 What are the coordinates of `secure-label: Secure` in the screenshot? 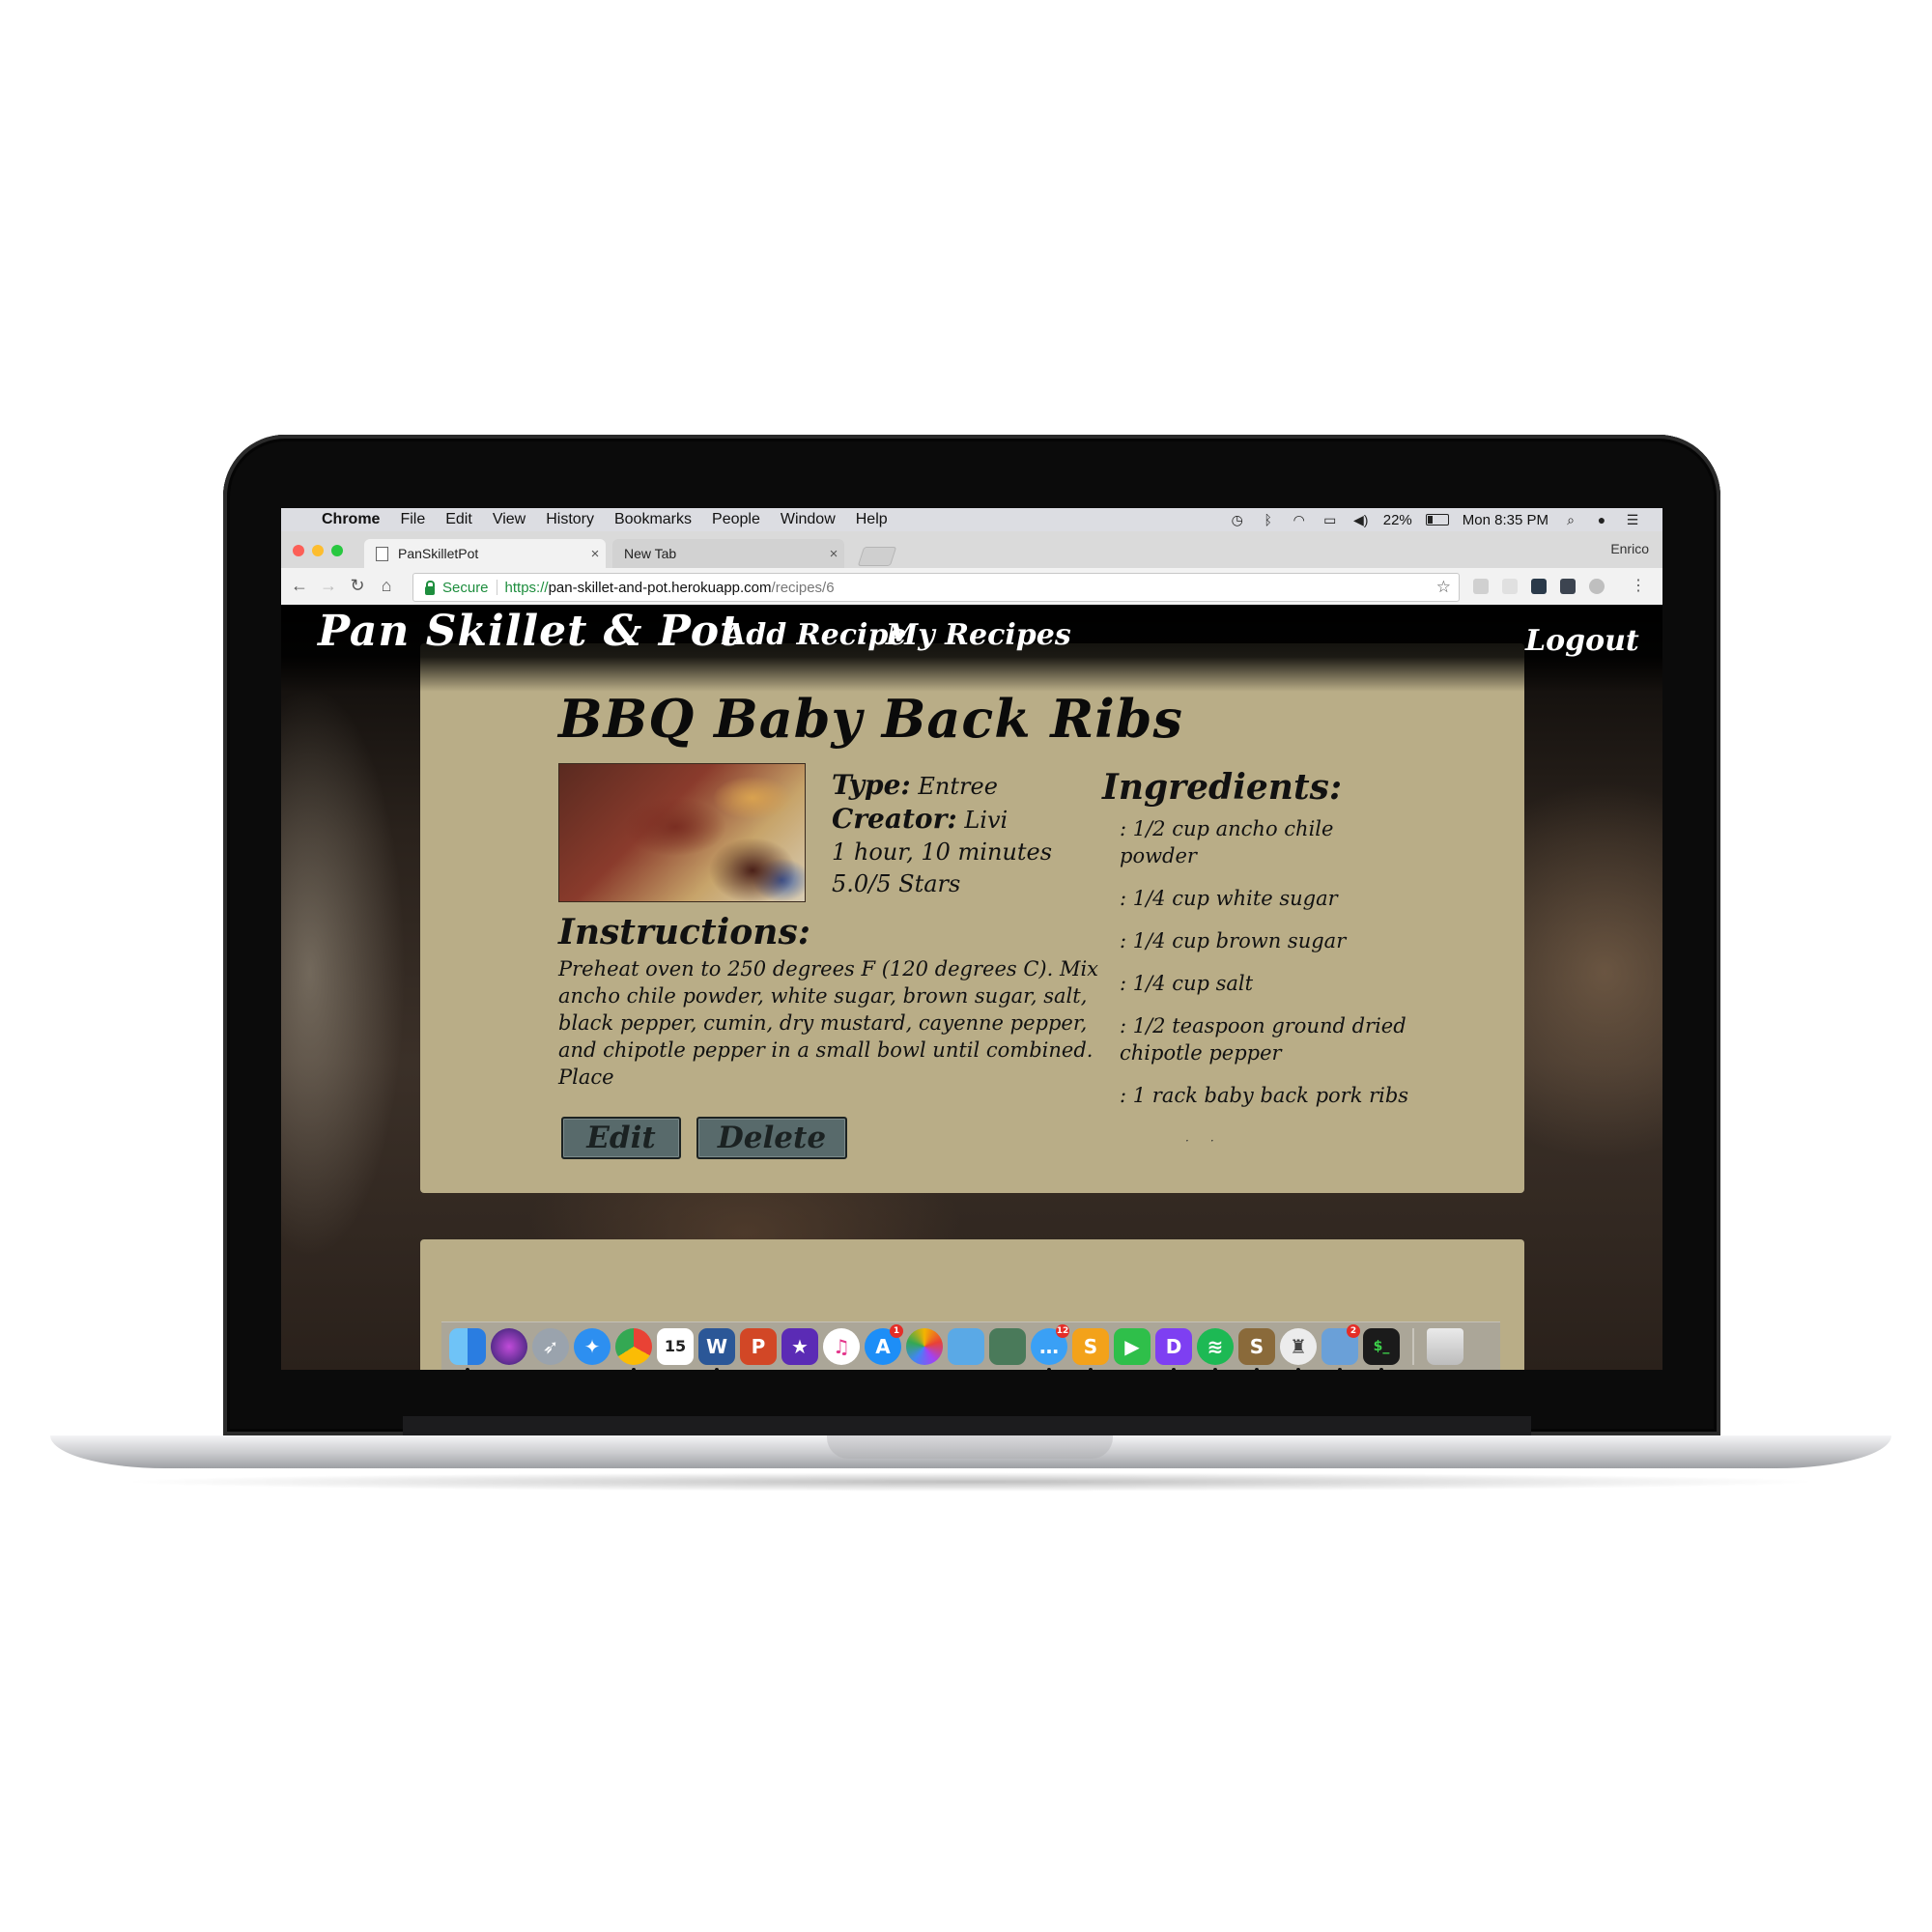 It's located at (465, 588).